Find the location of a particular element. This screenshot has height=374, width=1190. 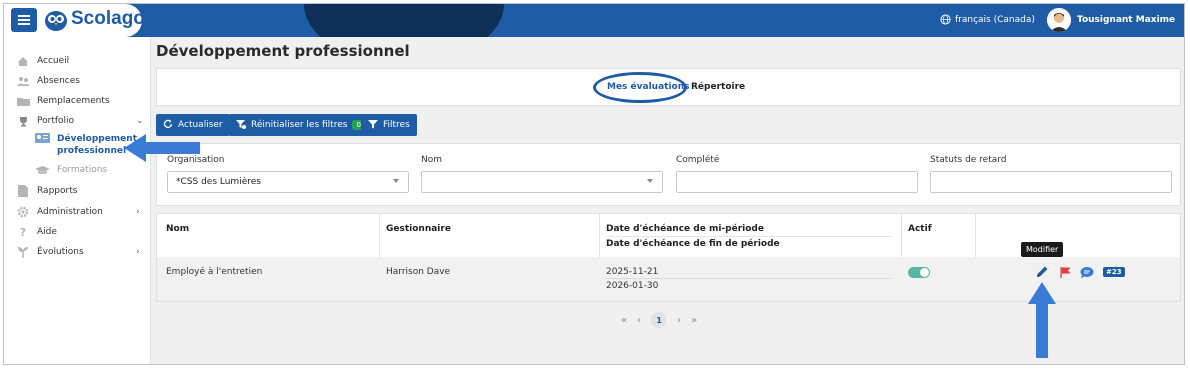

user-menu: Tousignant Maxime is located at coordinates (1111, 20).